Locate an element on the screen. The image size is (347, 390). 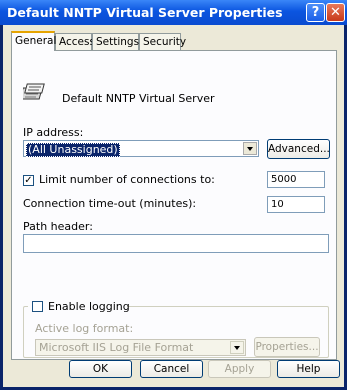
log-format-label: Active log format: is located at coordinates (84, 328).